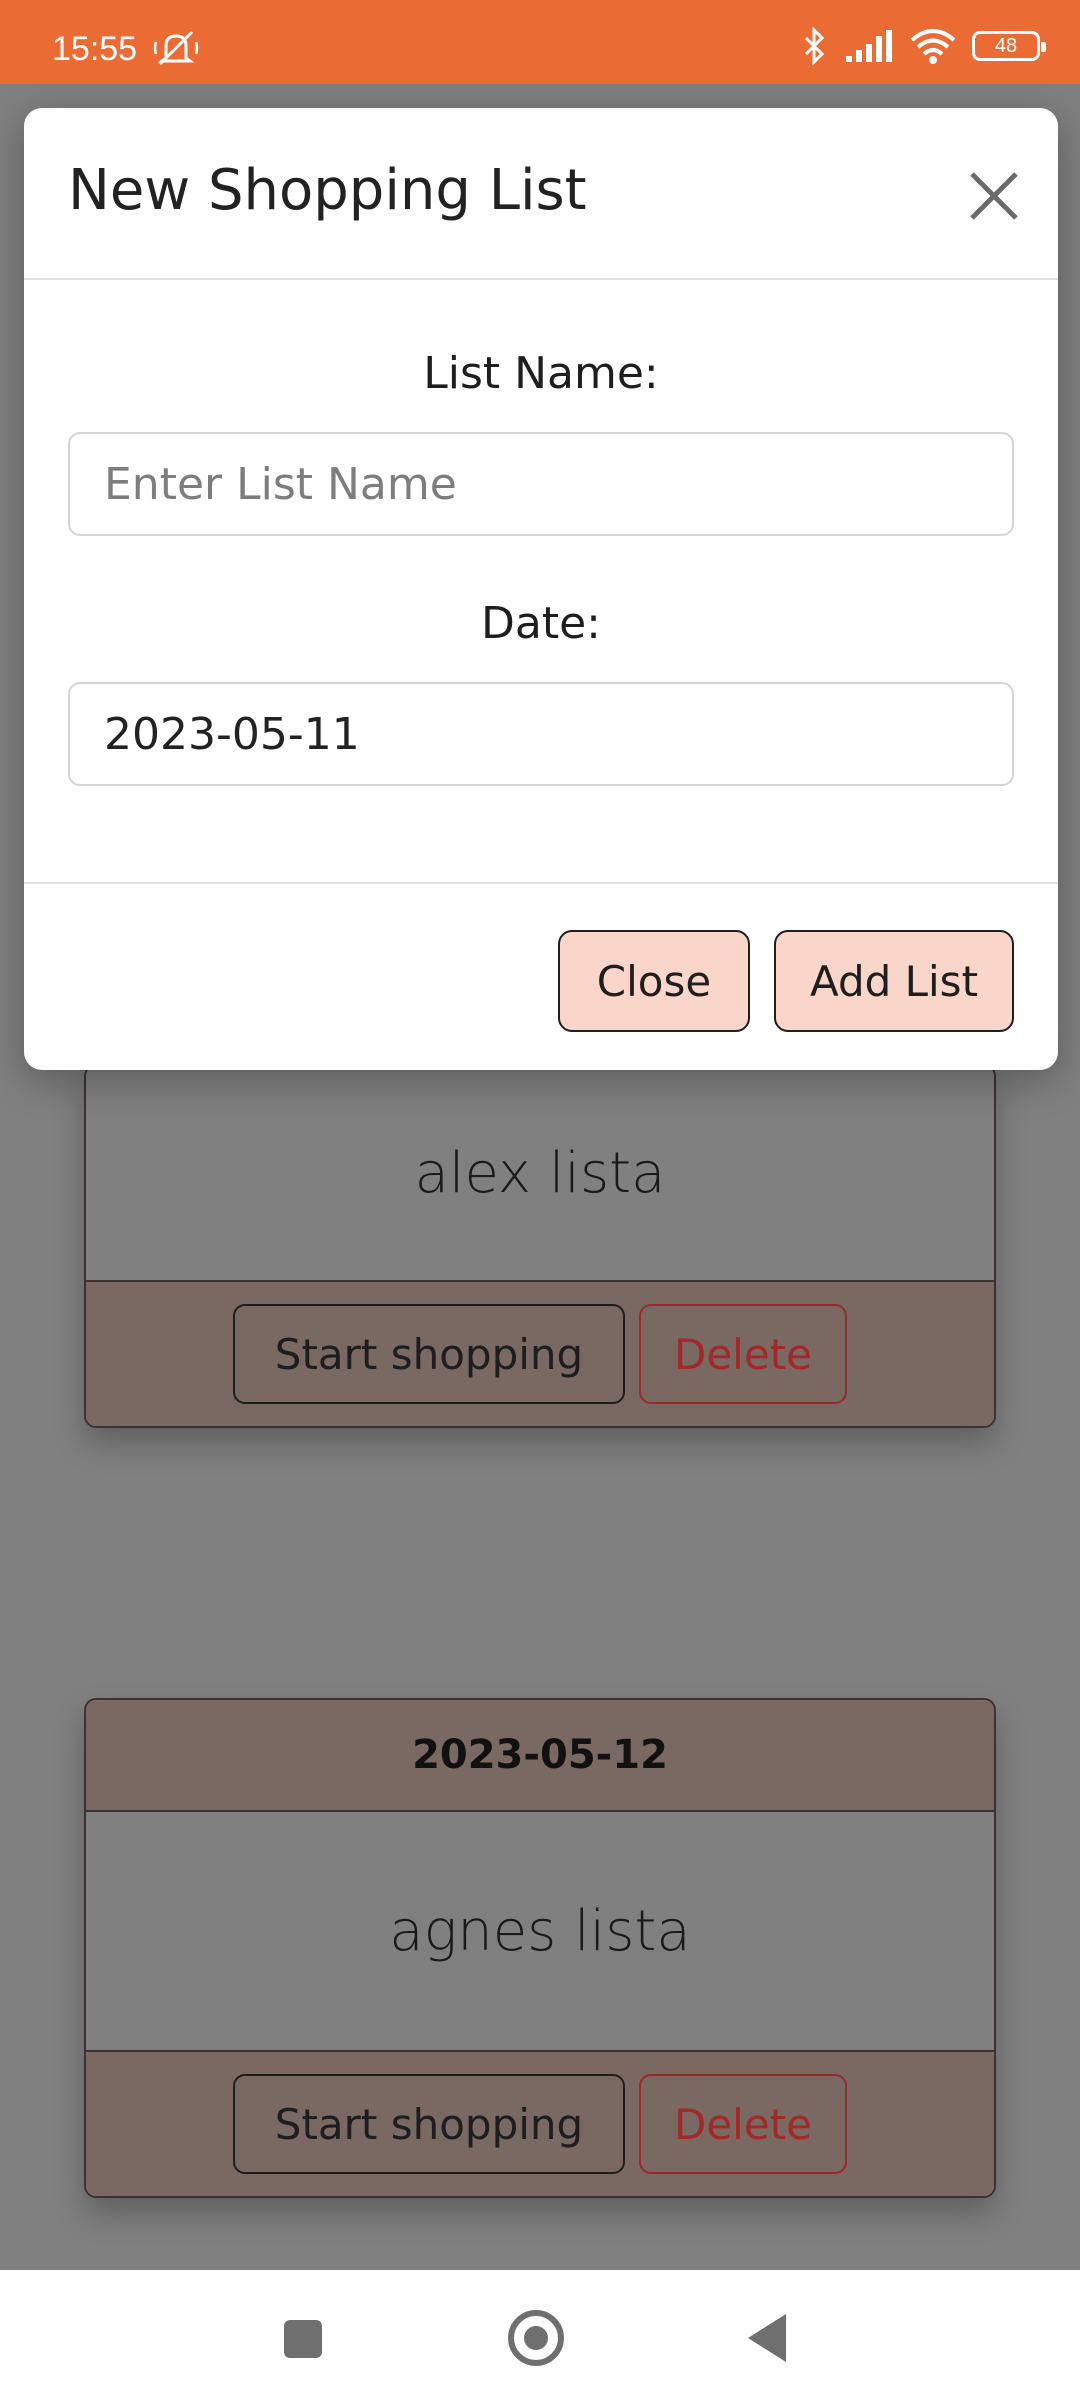 Image resolution: width=1080 pixels, height=2400 pixels. Describe the element at coordinates (869, 46) in the screenshot. I see `signal-icon` at that location.